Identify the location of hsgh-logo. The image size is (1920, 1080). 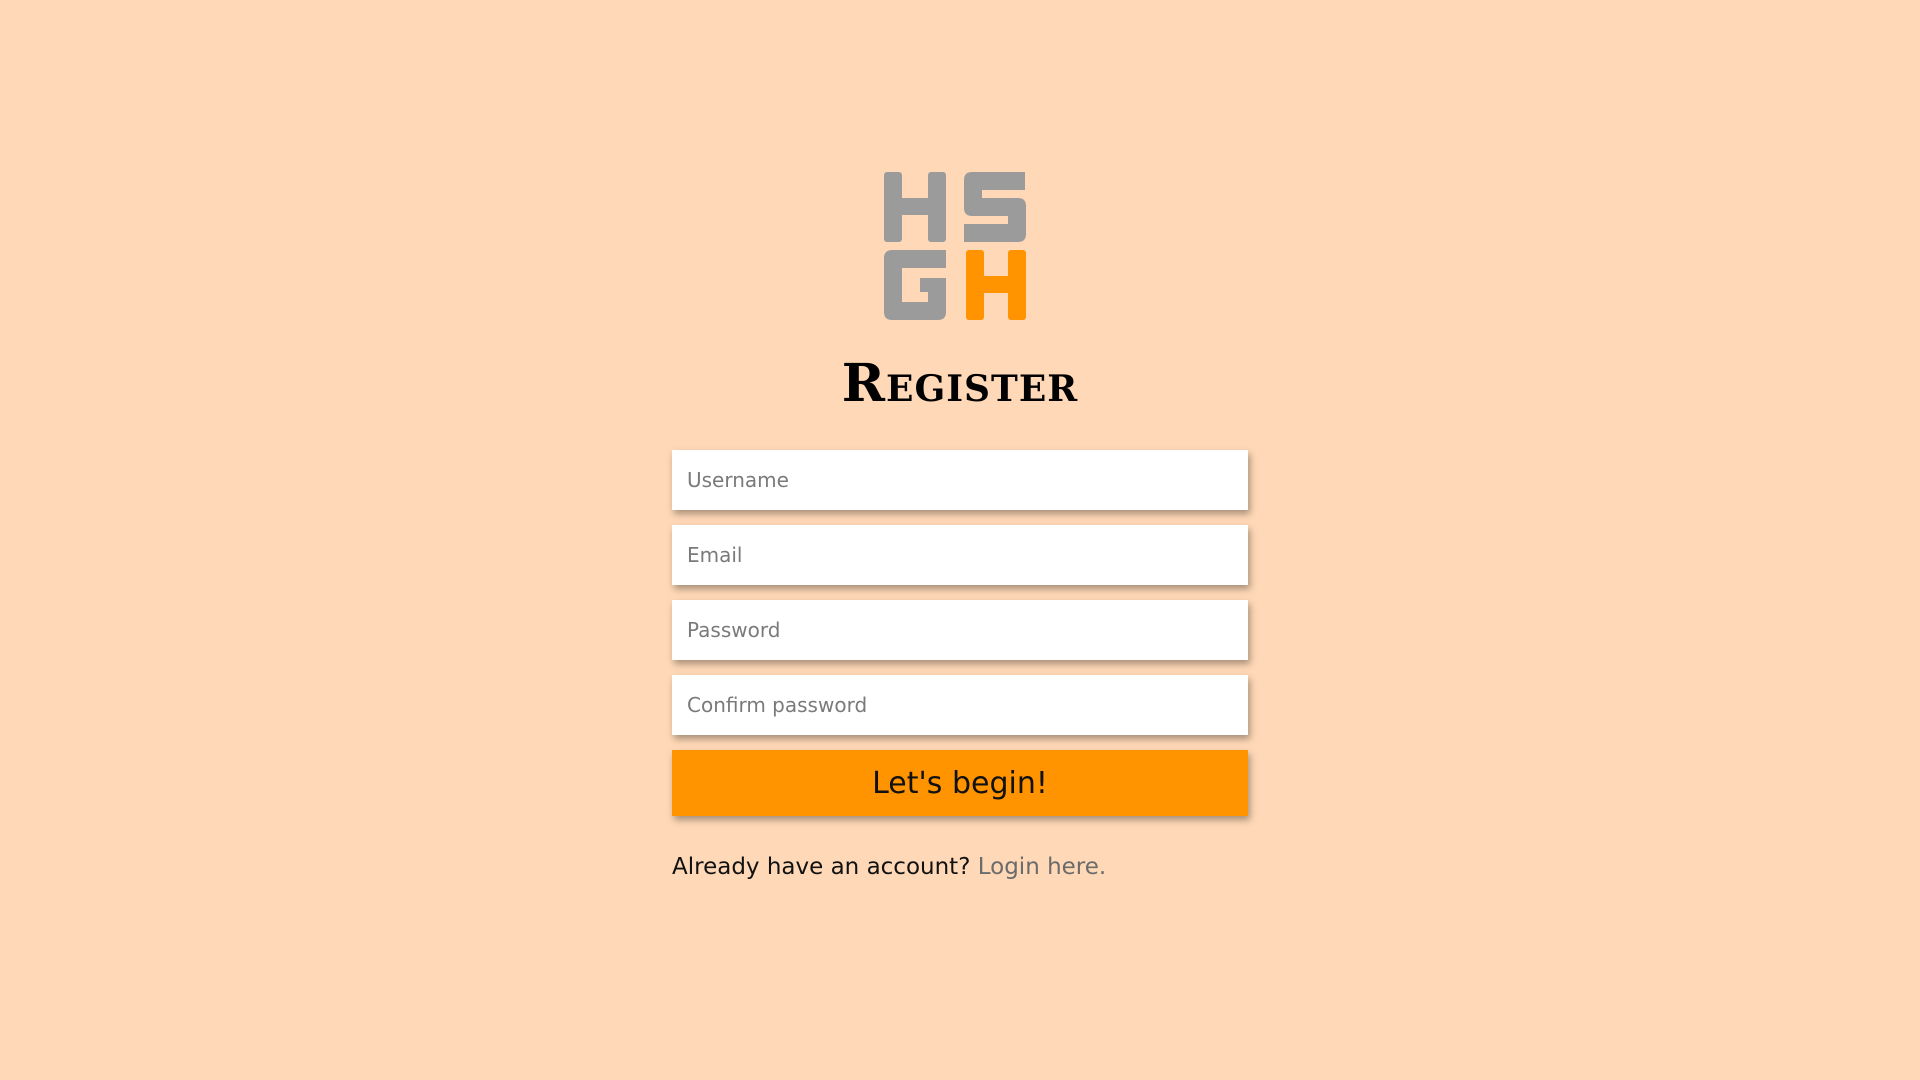
(955, 246).